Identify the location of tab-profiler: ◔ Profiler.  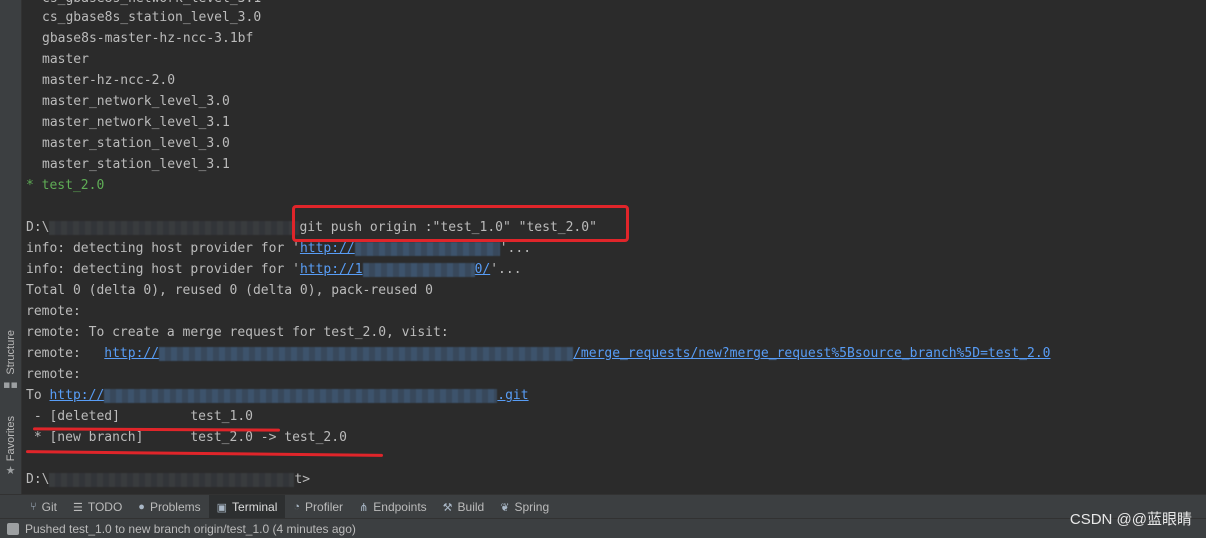
(318, 507).